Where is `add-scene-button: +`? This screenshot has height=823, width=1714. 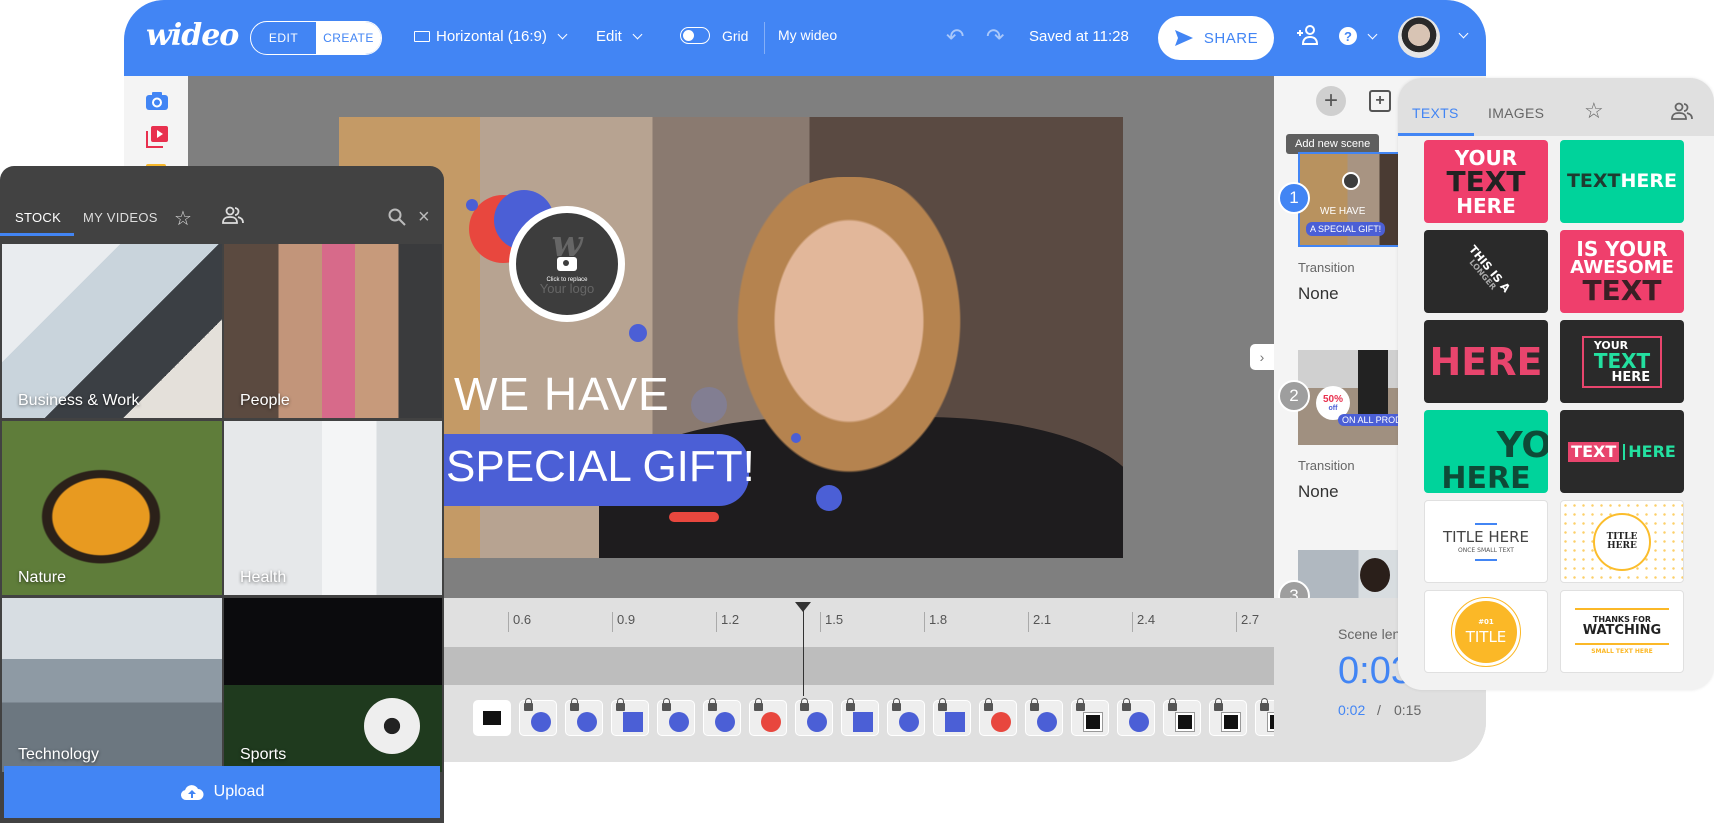
add-scene-button: + is located at coordinates (1331, 101).